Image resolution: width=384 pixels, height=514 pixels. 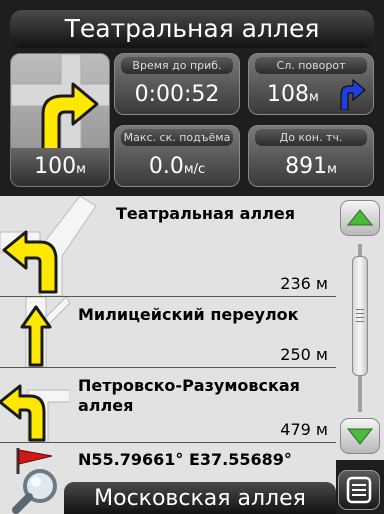 What do you see at coordinates (353, 94) in the screenshot?
I see `turn-right-icon` at bounding box center [353, 94].